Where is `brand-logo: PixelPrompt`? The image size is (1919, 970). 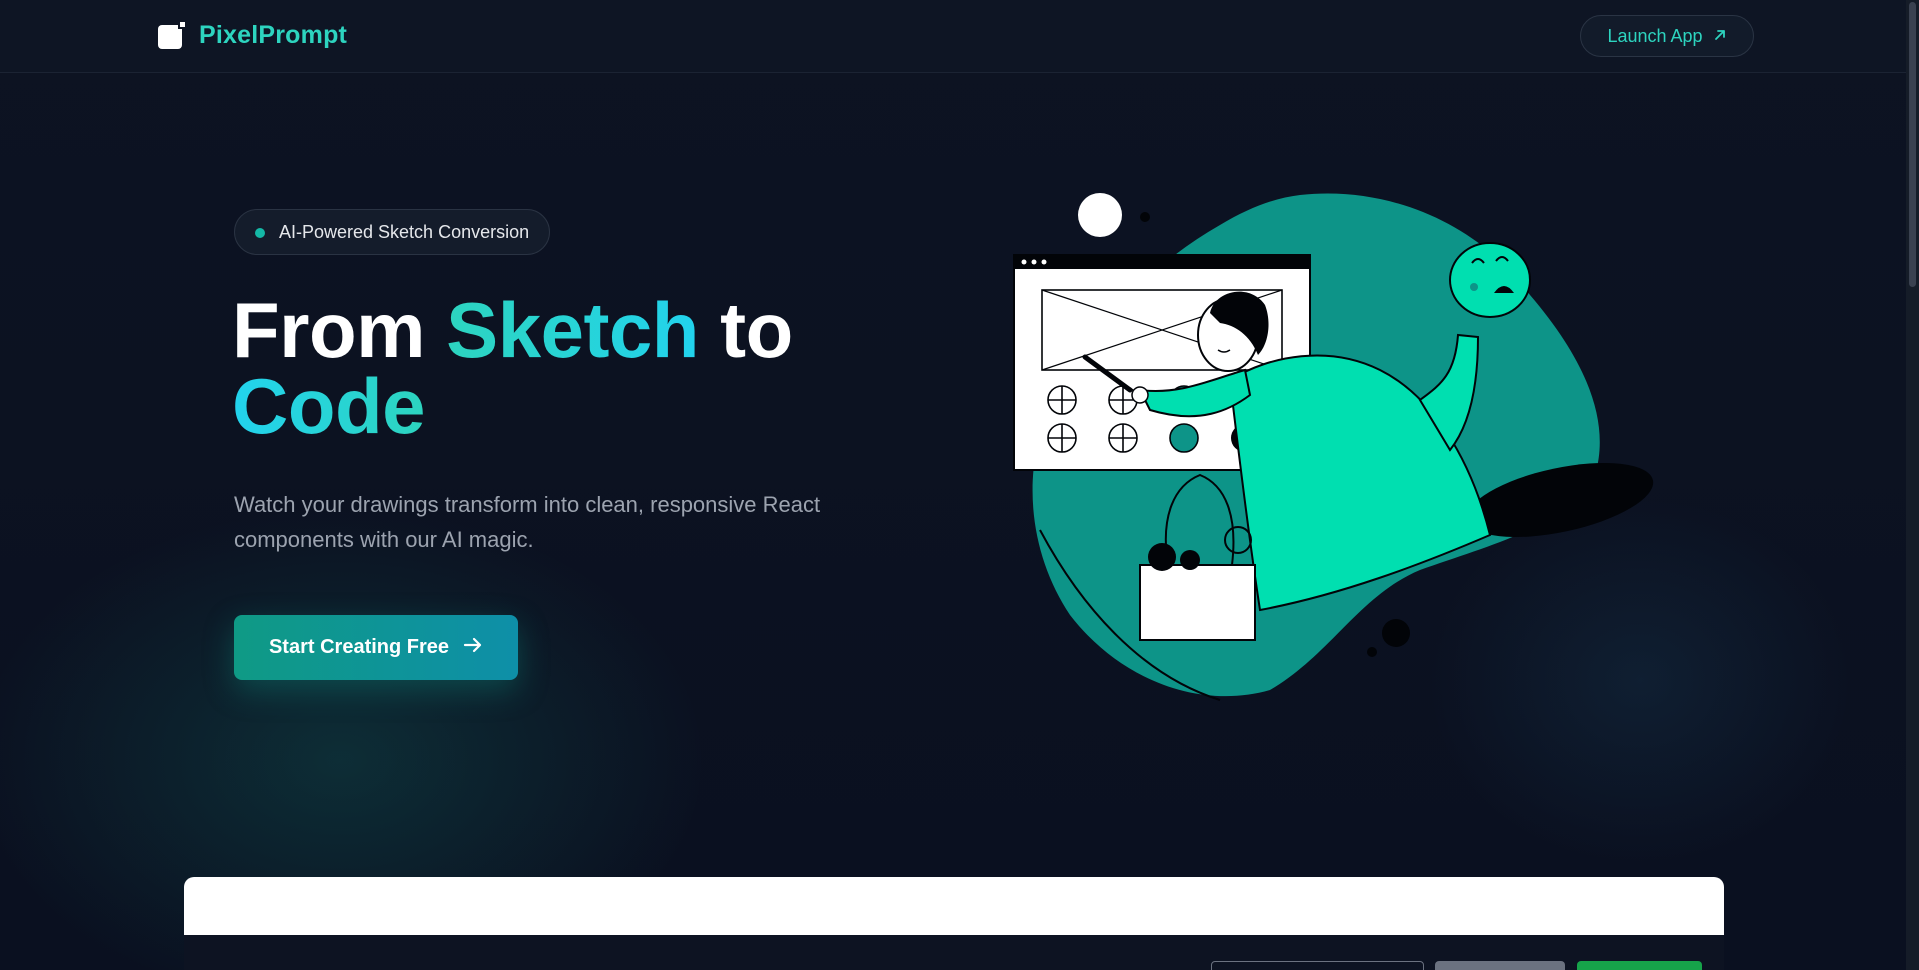
brand-logo: PixelPrompt is located at coordinates (252, 35).